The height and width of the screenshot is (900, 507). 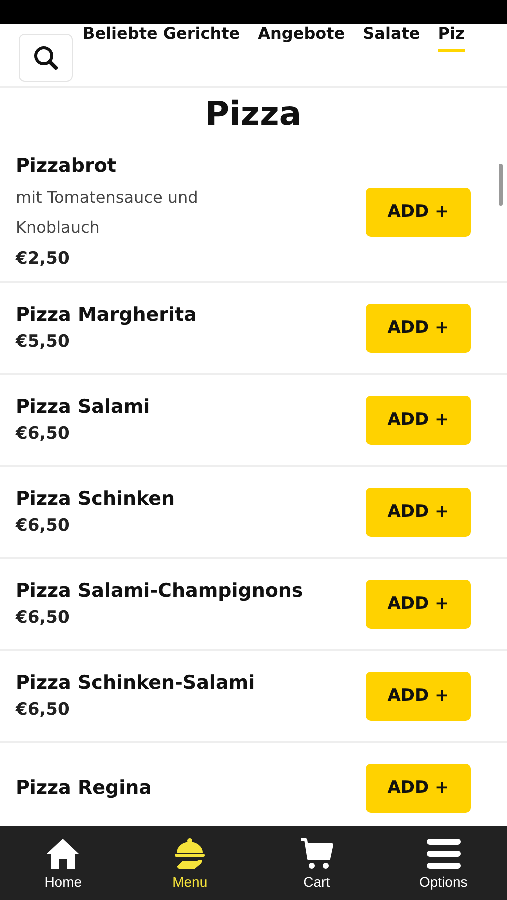 I want to click on item-name: Pizza Salami-Champignons, so click(x=160, y=591).